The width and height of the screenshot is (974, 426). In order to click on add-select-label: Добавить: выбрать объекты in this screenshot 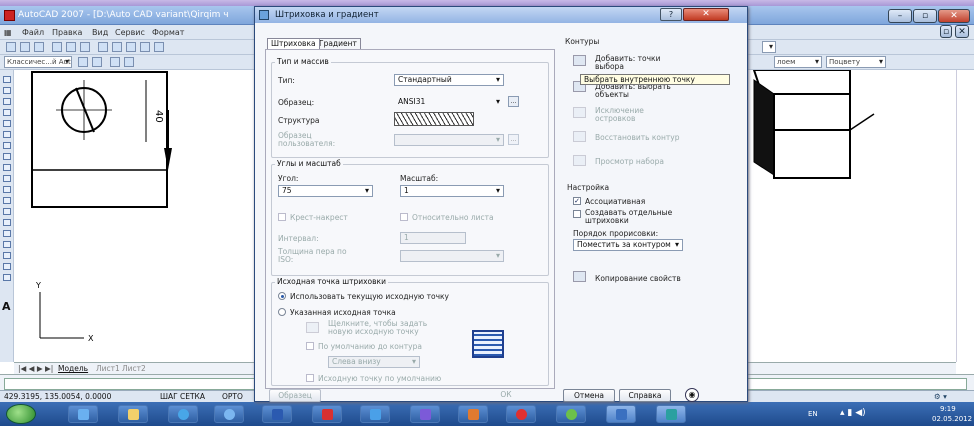, I will do `click(642, 91)`.